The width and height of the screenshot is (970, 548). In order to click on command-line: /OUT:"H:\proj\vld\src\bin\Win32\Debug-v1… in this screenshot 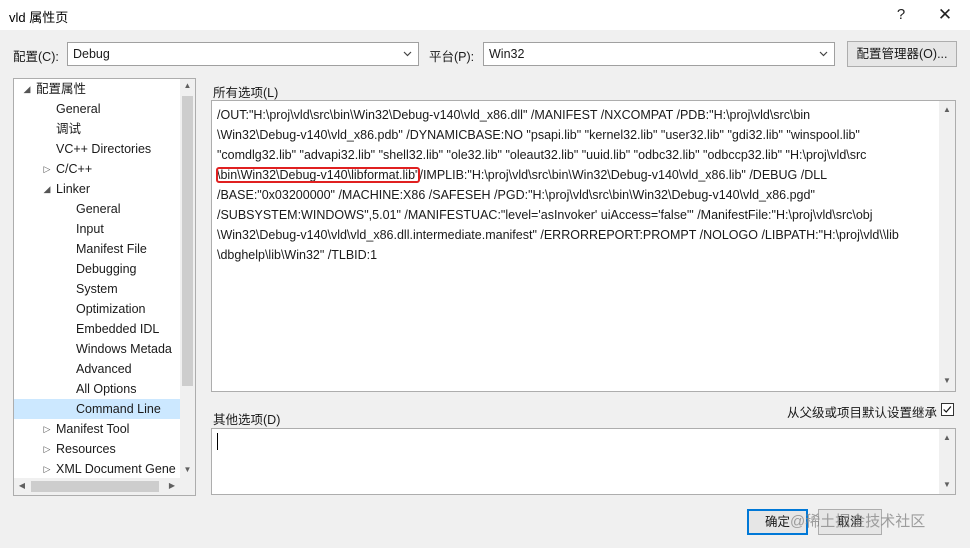, I will do `click(514, 115)`.